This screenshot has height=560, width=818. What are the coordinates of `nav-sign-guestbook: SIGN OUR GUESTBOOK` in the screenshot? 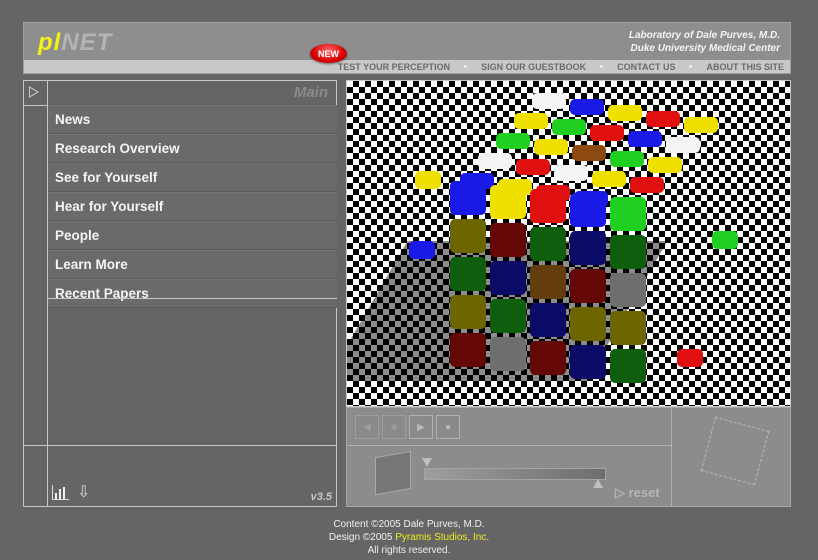 It's located at (533, 67).